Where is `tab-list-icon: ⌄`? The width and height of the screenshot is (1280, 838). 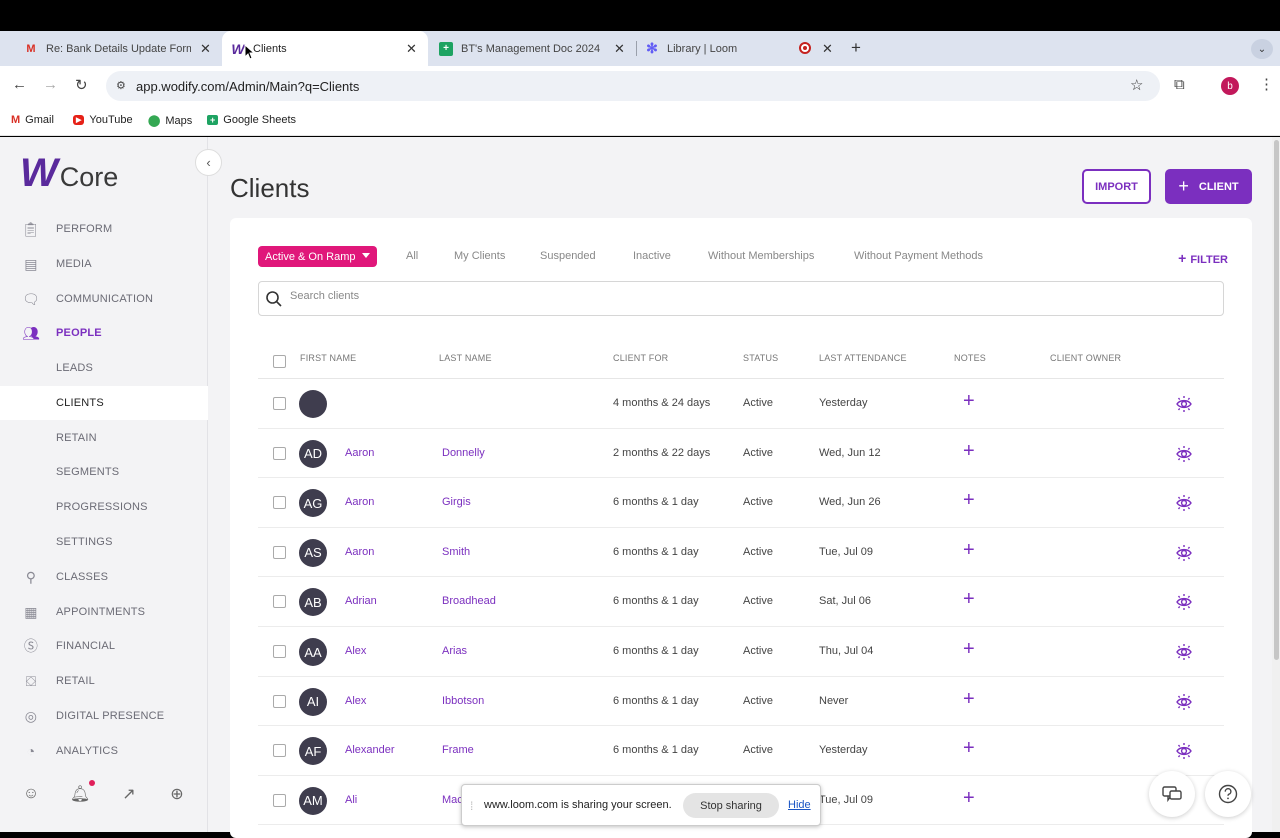 tab-list-icon: ⌄ is located at coordinates (1262, 49).